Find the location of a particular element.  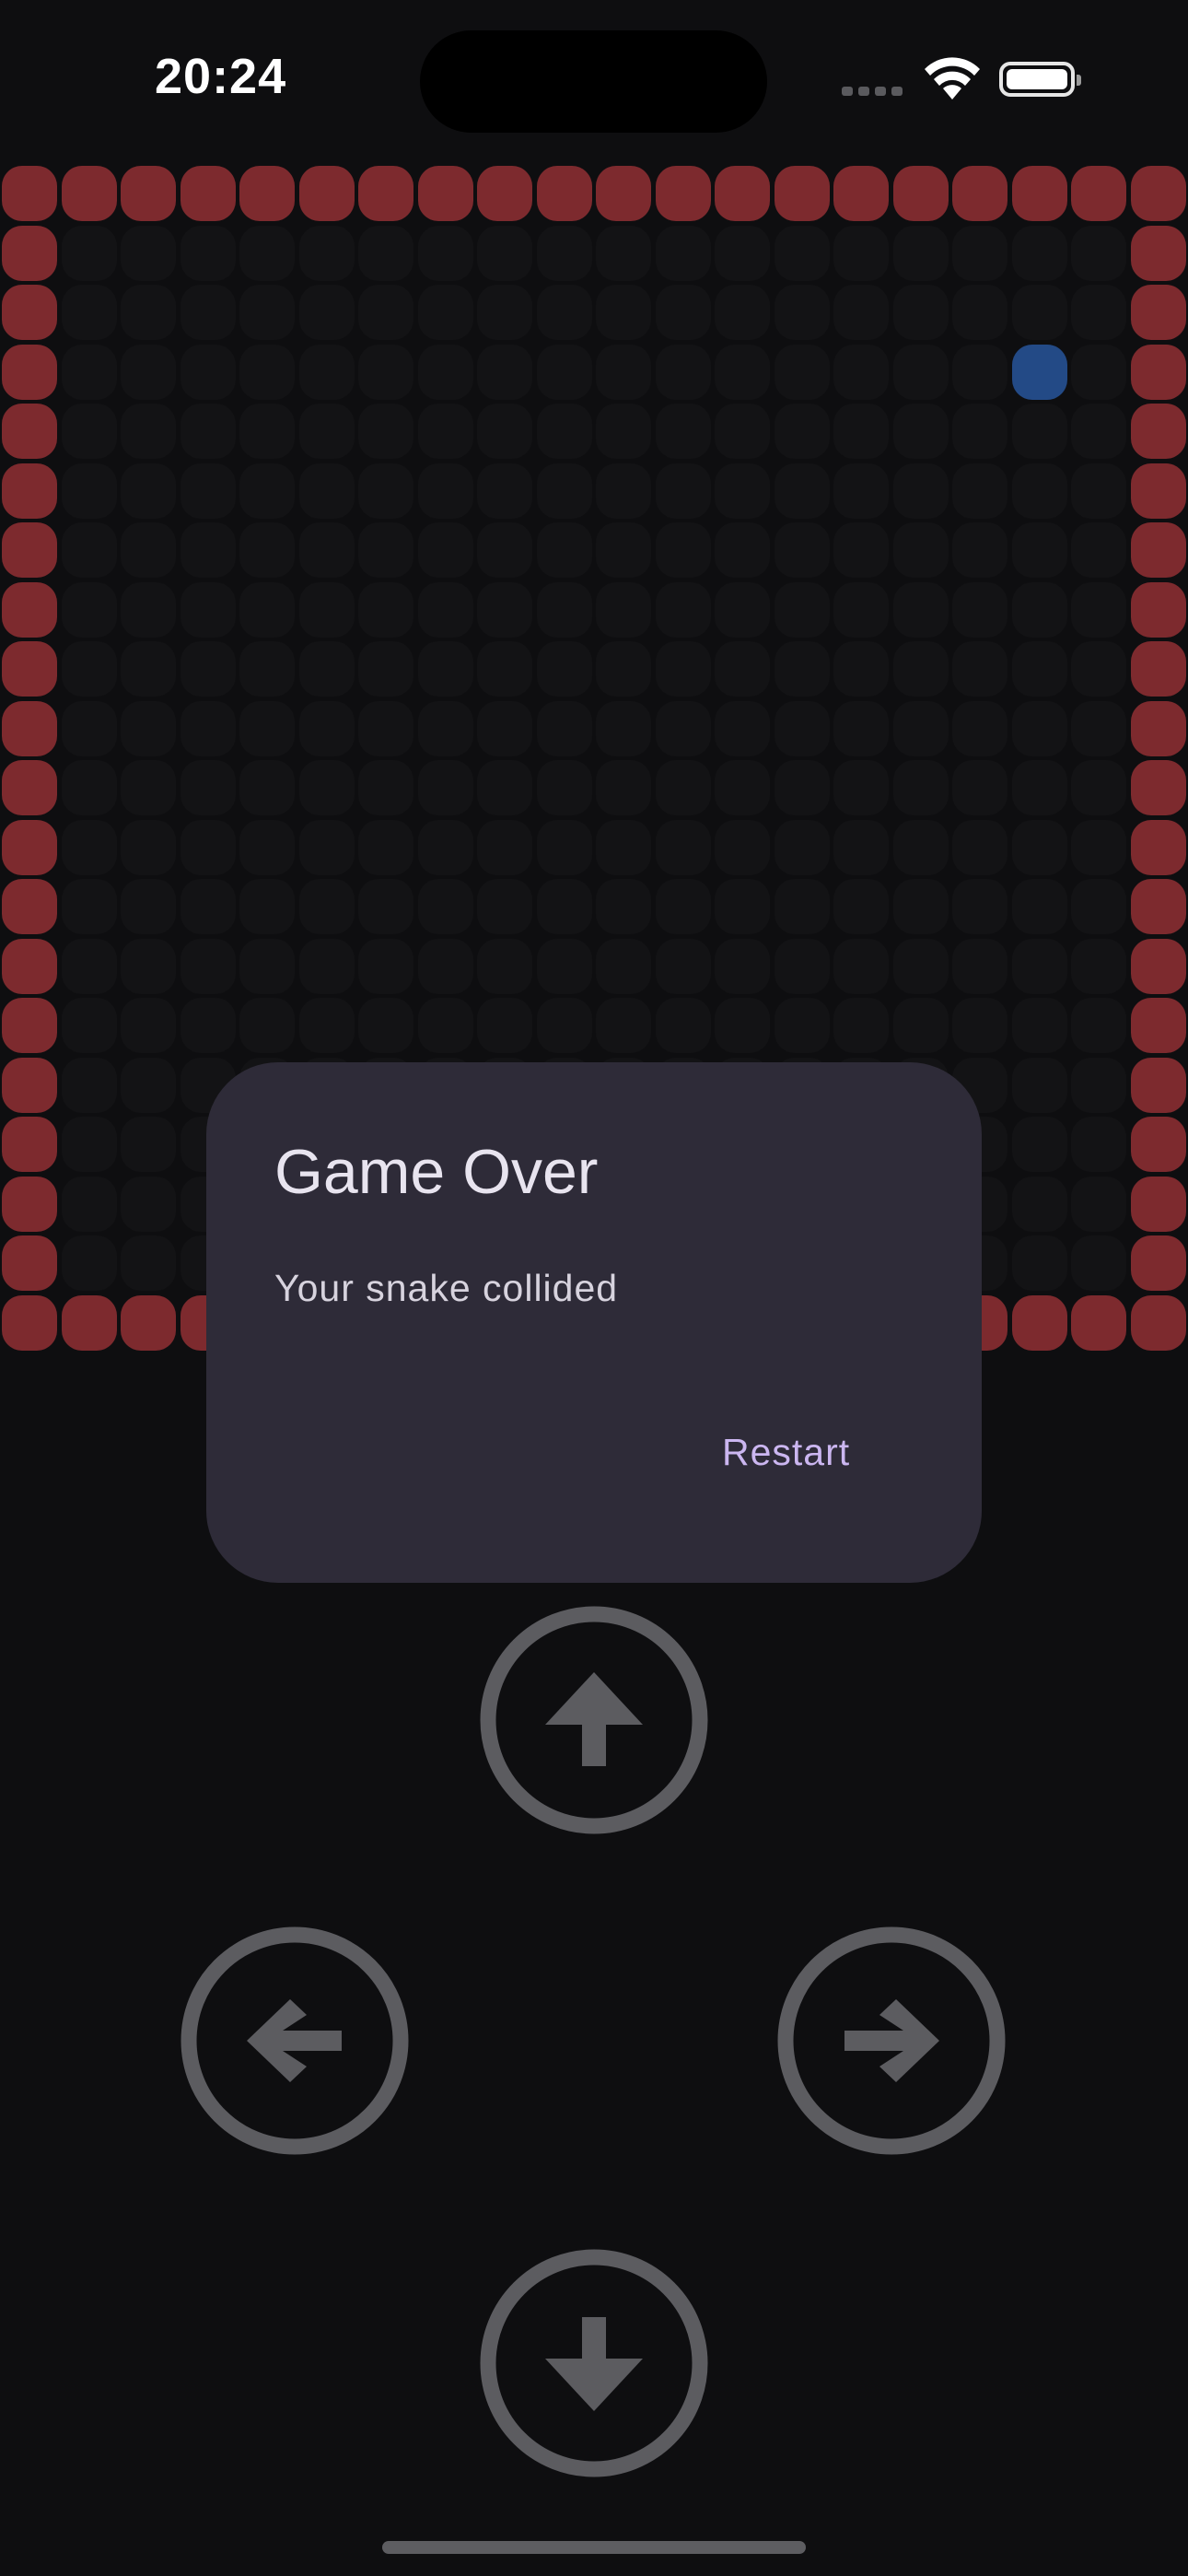

game-over-dialog: Game Over Your snake collided Restart is located at coordinates (594, 1322).